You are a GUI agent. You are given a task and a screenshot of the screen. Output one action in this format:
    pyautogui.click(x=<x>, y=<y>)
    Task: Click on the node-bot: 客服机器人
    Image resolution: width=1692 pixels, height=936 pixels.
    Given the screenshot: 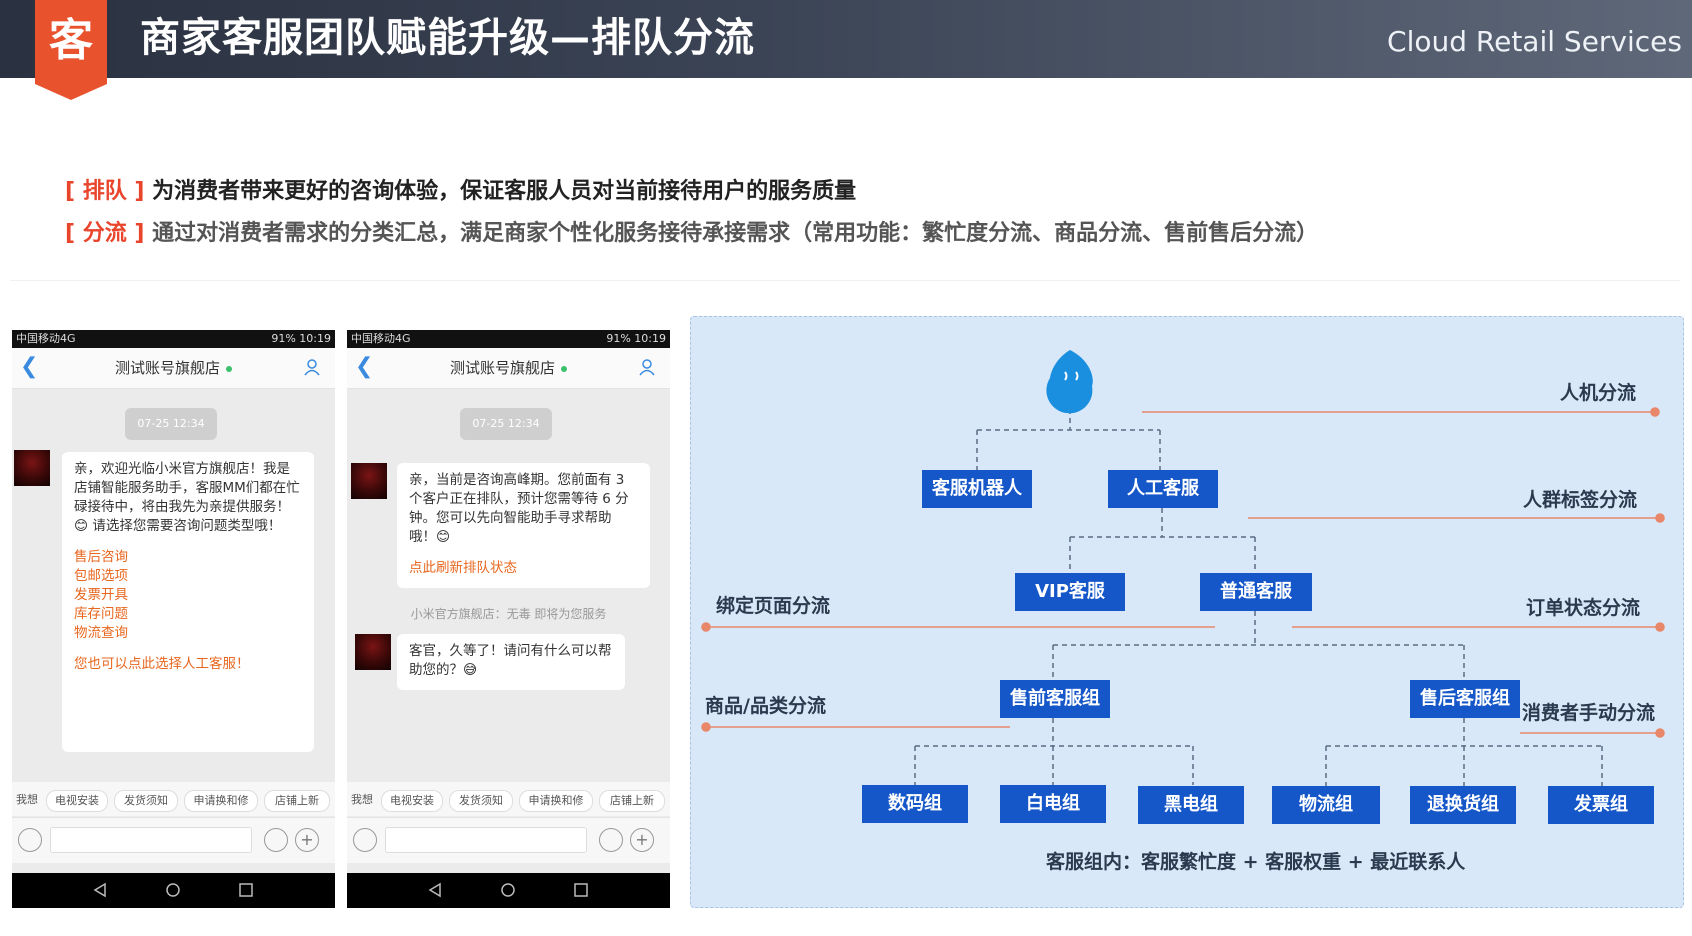 What is the action you would take?
    pyautogui.click(x=977, y=489)
    